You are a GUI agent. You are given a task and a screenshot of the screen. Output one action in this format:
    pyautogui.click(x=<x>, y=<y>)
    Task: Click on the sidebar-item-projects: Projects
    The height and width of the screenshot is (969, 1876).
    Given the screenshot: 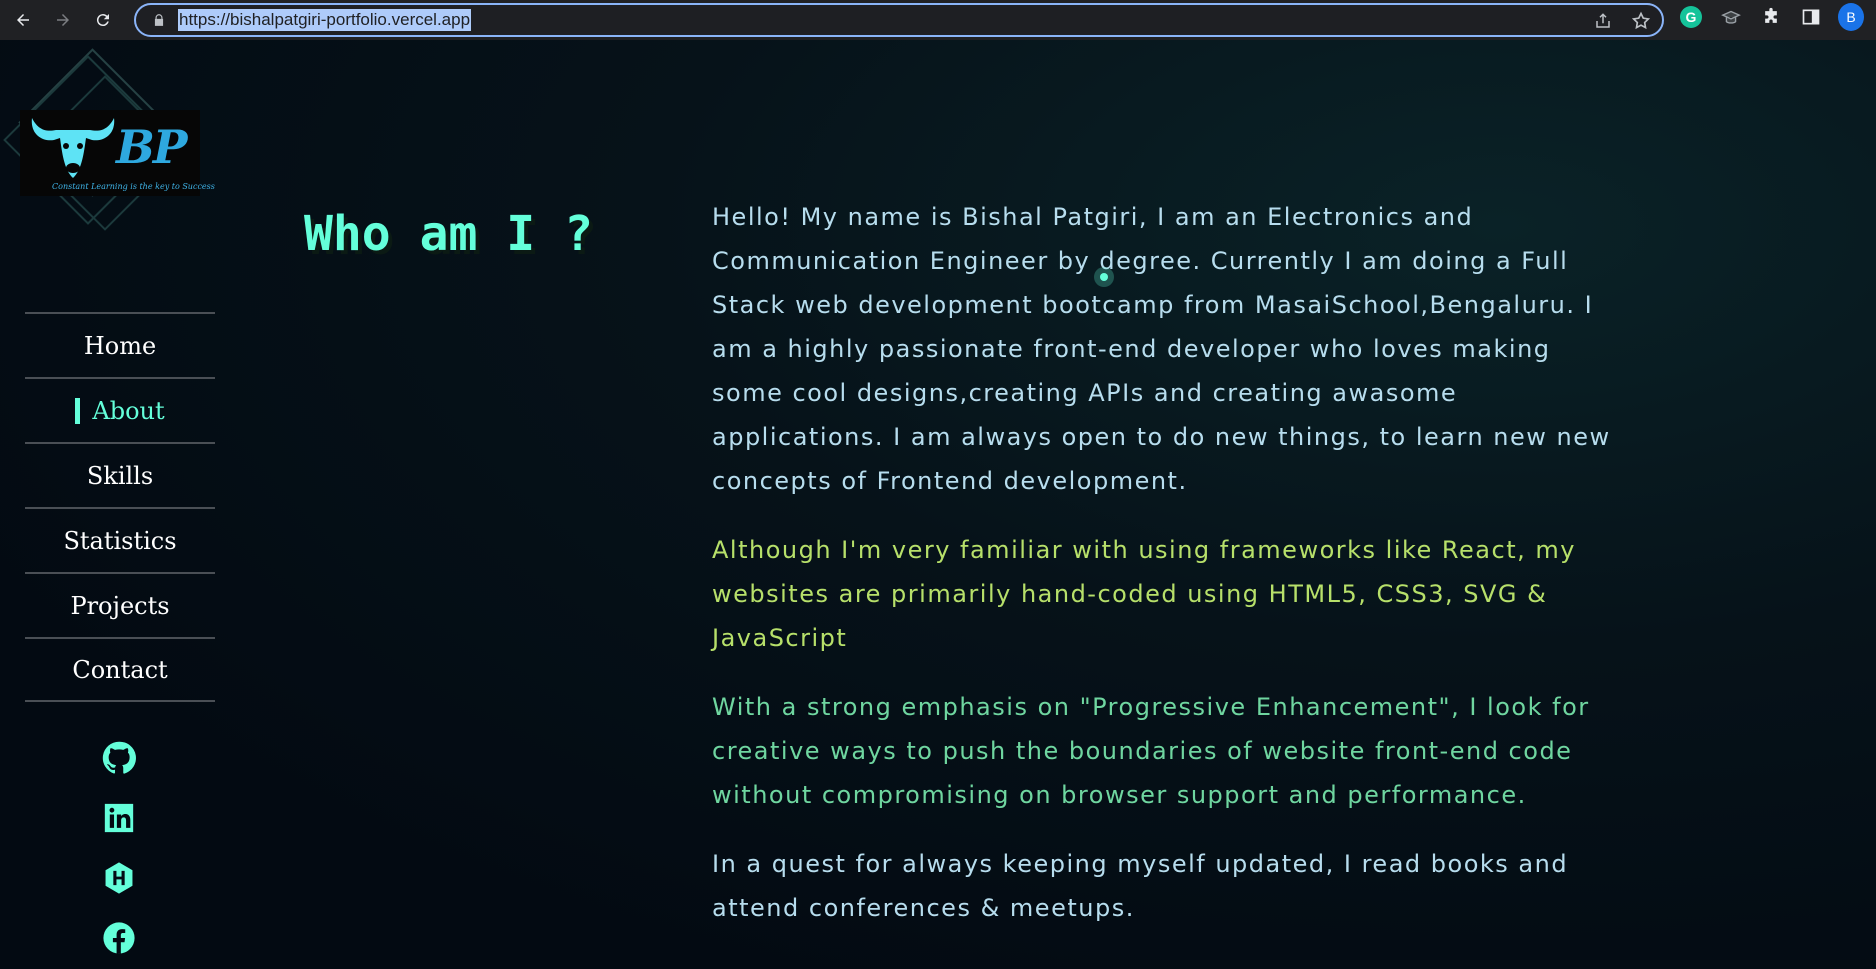 What is the action you would take?
    pyautogui.click(x=120, y=604)
    